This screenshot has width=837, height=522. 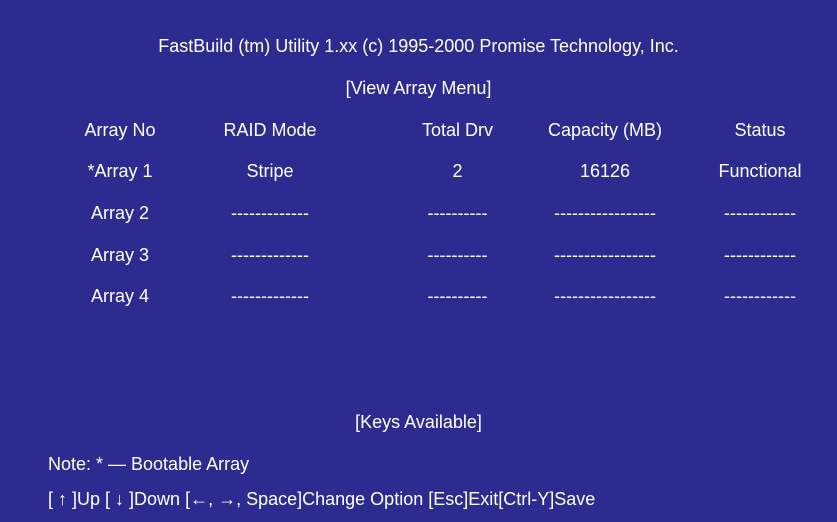 I want to click on column-header-capacity: Capacity (MB), so click(x=605, y=130).